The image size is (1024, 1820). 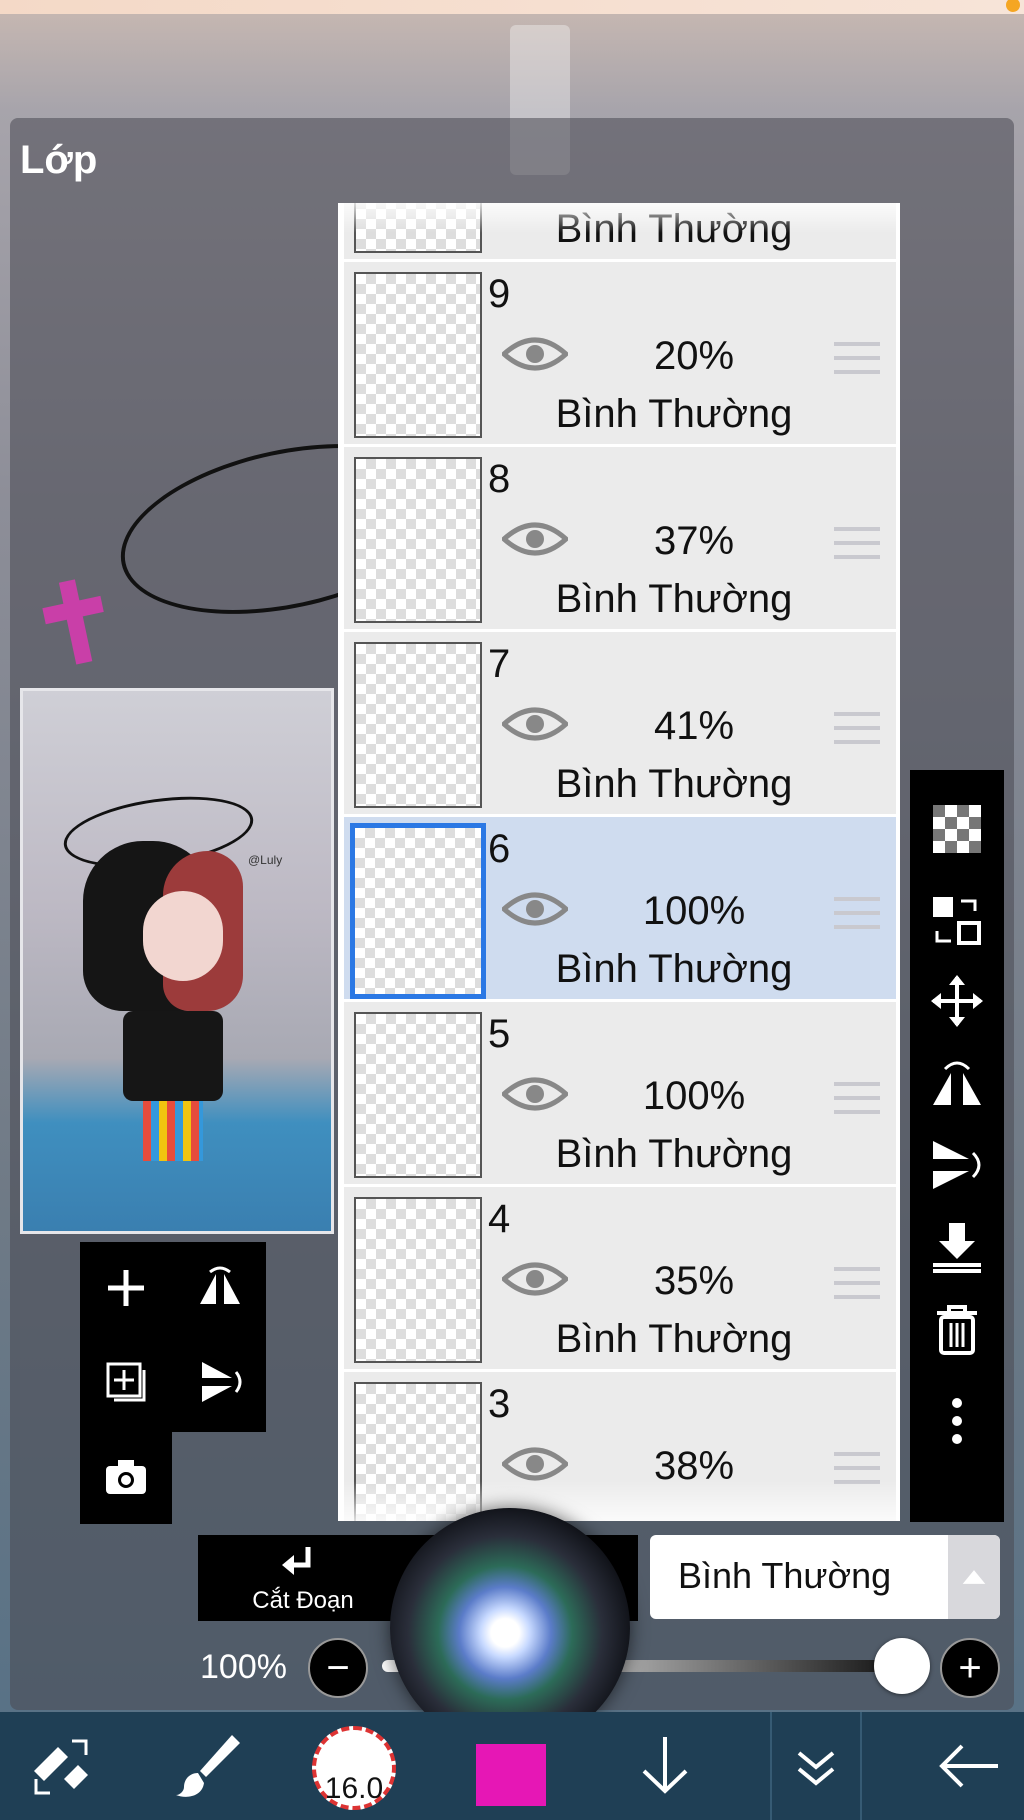 I want to click on clip-arrow-icon, so click(x=296, y=1561).